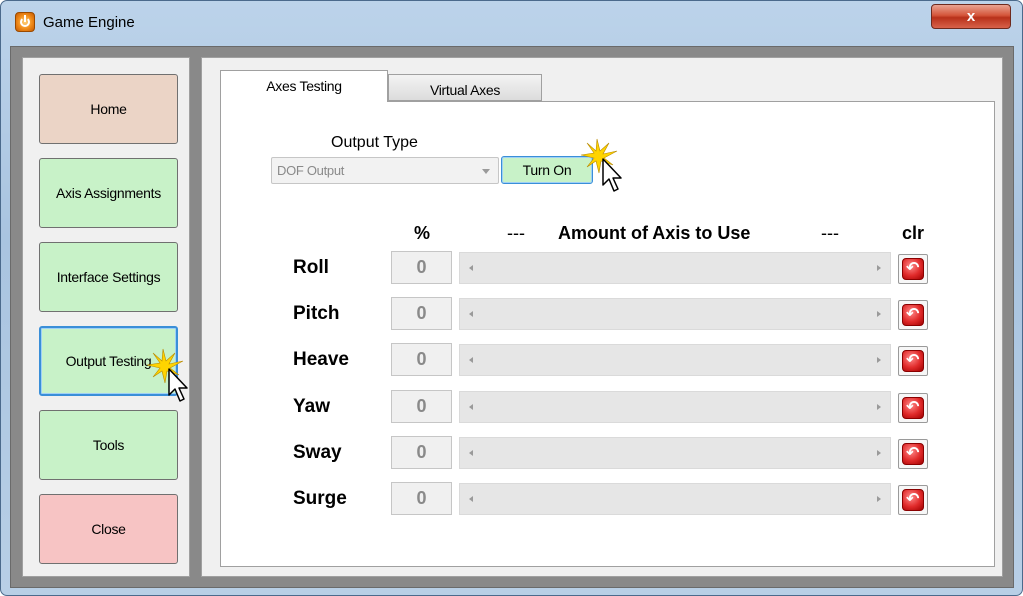 The height and width of the screenshot is (596, 1023). I want to click on close-button: Close, so click(108, 529).